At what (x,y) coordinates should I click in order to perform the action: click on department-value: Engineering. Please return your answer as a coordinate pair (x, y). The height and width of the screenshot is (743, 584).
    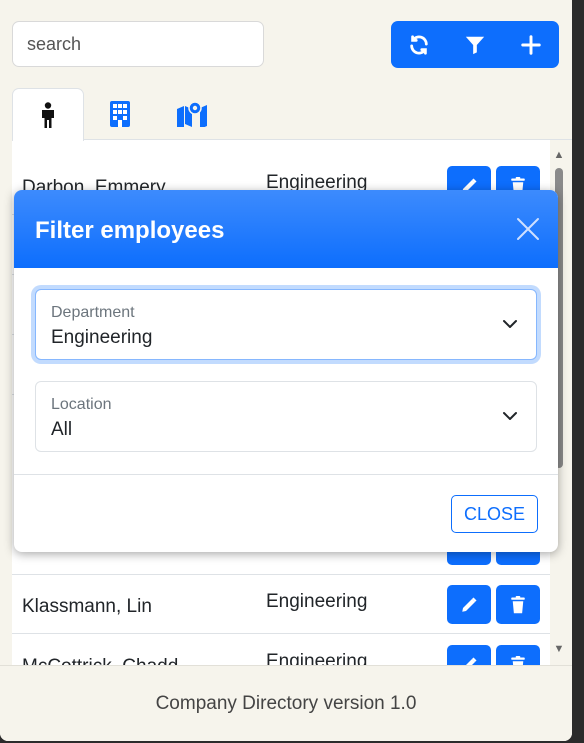
    Looking at the image, I should click on (102, 337).